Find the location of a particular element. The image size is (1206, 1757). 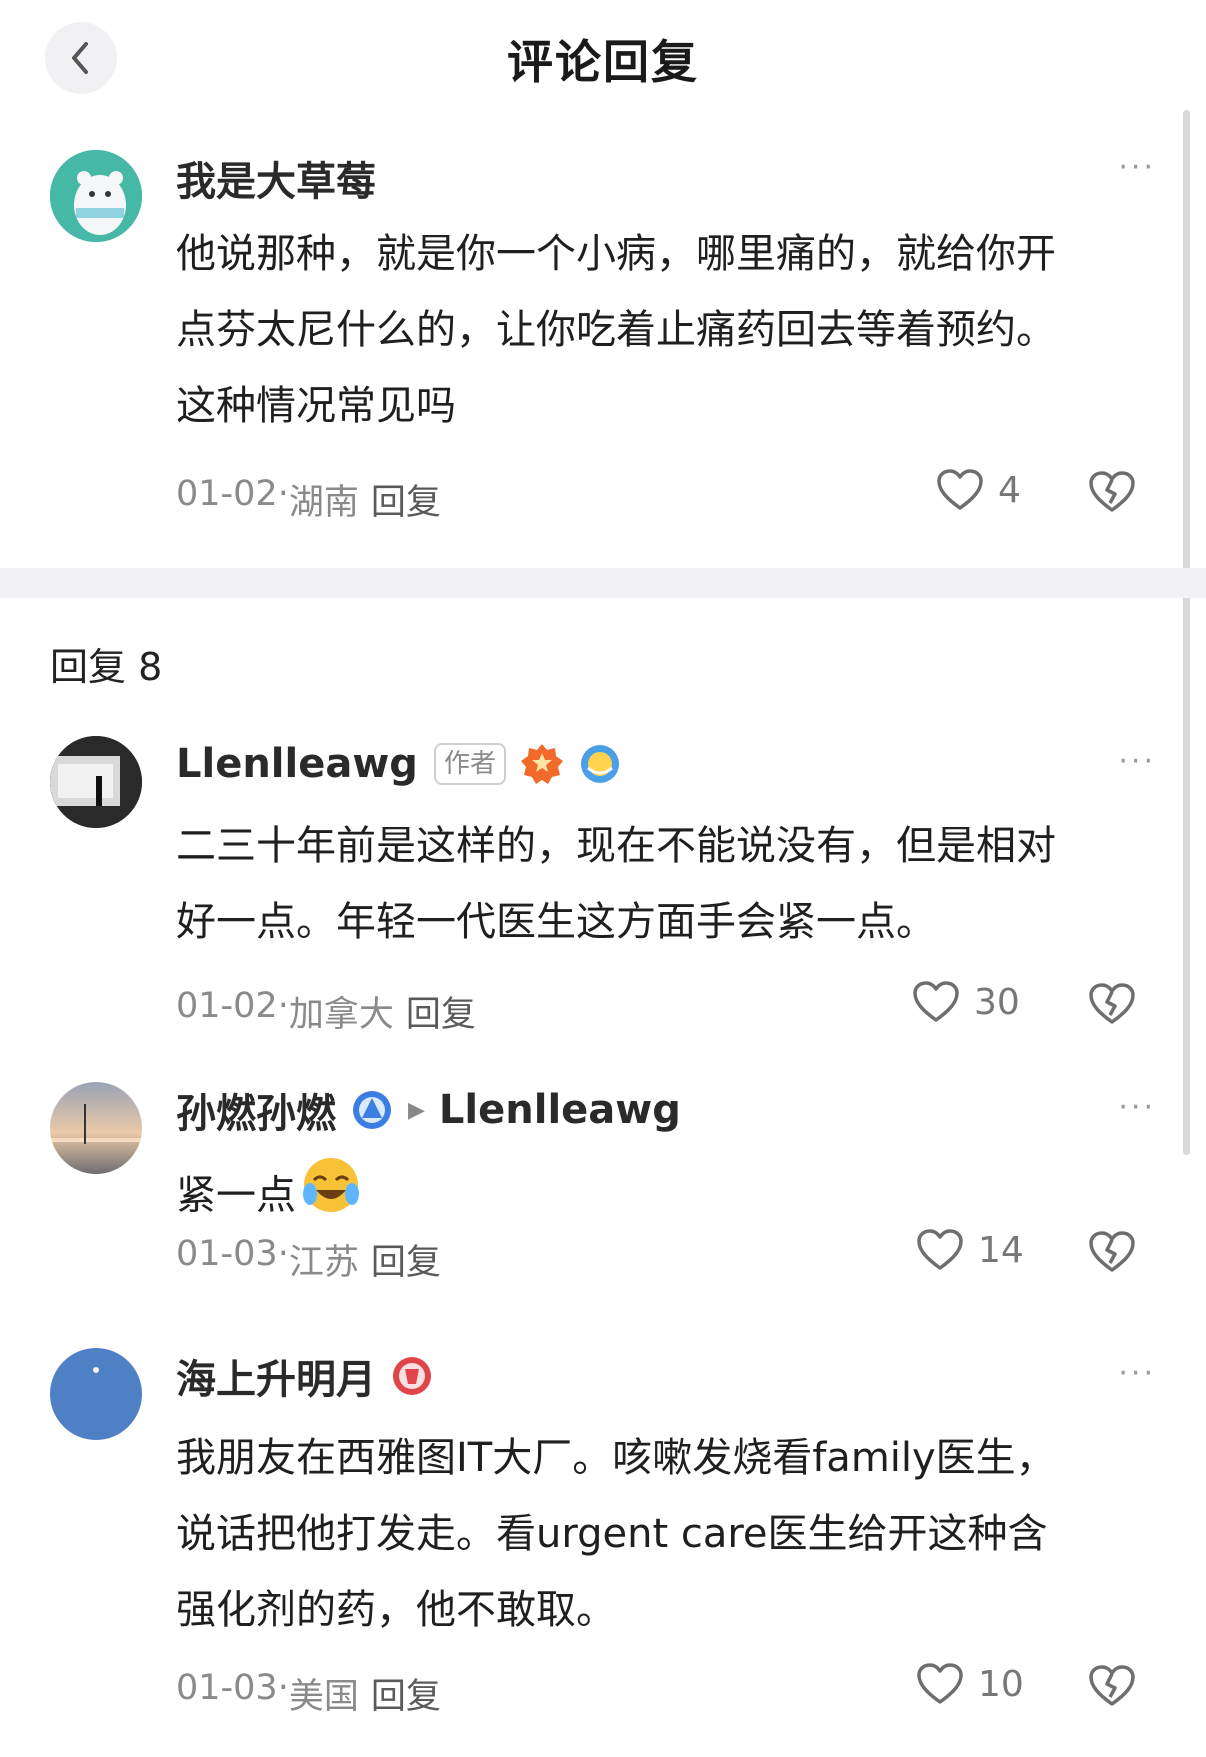

star-badge-icon is located at coordinates (542, 764).